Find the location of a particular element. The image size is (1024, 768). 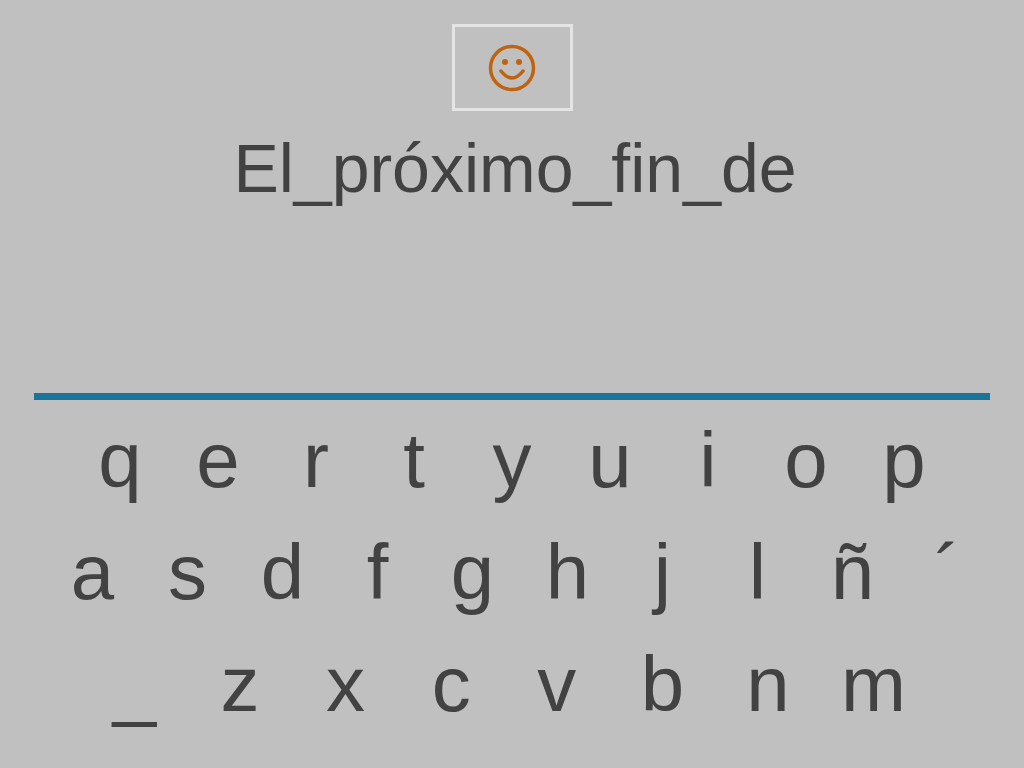

letter-key: g is located at coordinates (472, 572).